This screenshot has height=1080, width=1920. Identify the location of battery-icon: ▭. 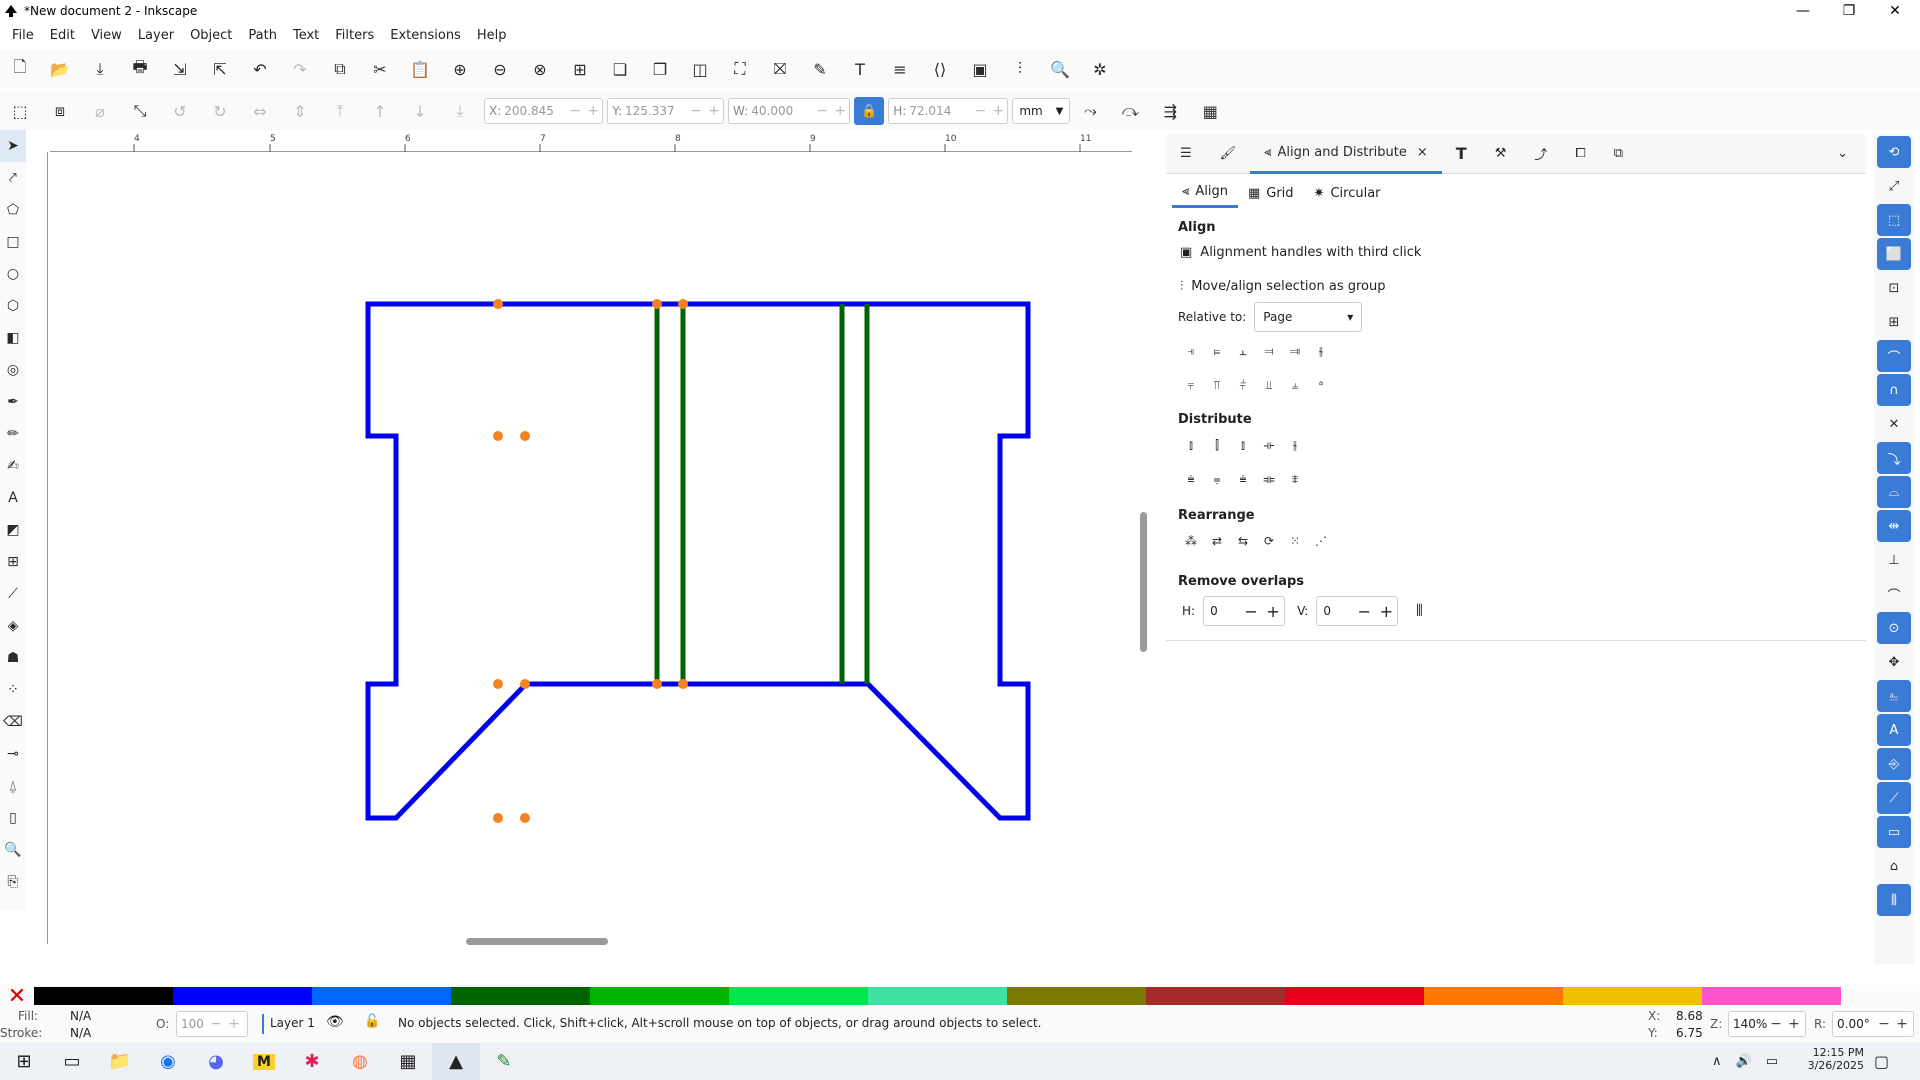
(1772, 1061).